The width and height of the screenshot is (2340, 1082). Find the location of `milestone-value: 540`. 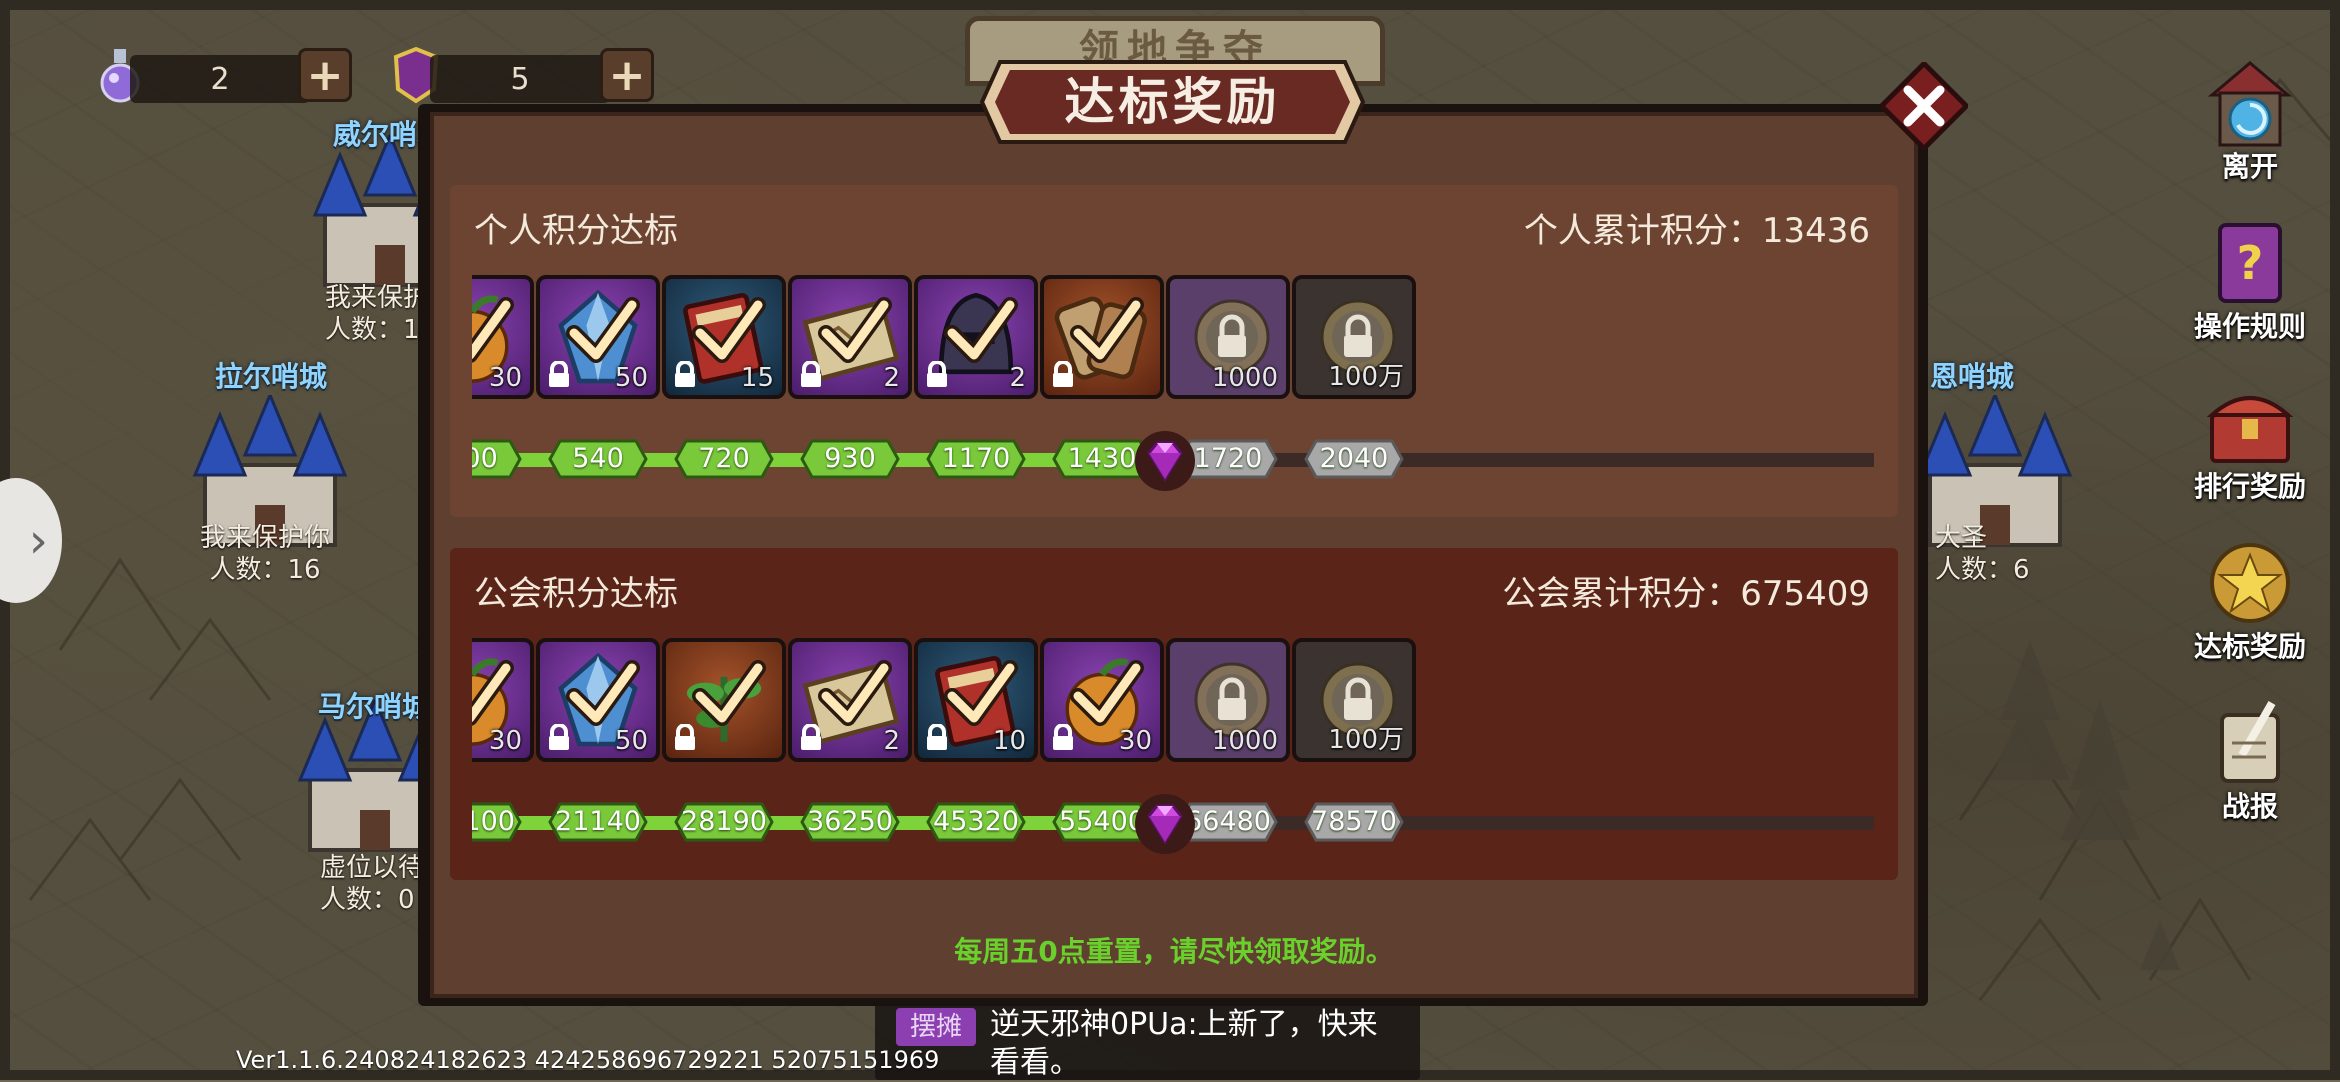

milestone-value: 540 is located at coordinates (598, 458).